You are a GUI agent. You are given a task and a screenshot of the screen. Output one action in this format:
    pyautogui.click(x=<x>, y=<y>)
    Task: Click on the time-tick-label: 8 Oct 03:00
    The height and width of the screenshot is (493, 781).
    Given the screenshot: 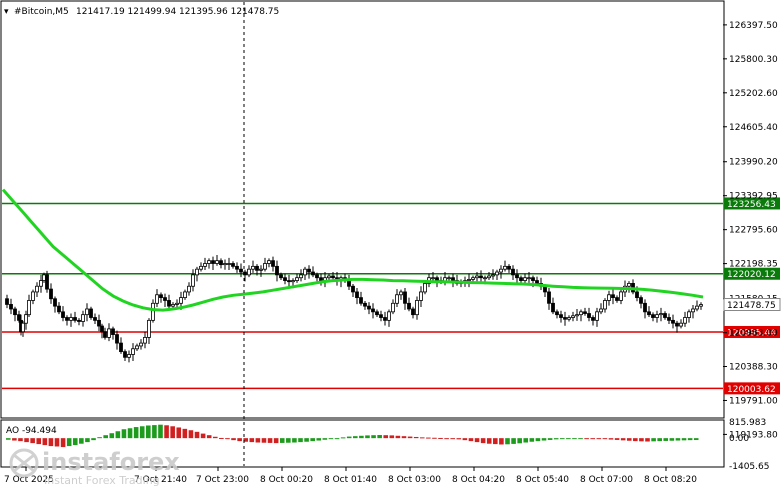 What is the action you would take?
    pyautogui.click(x=414, y=480)
    